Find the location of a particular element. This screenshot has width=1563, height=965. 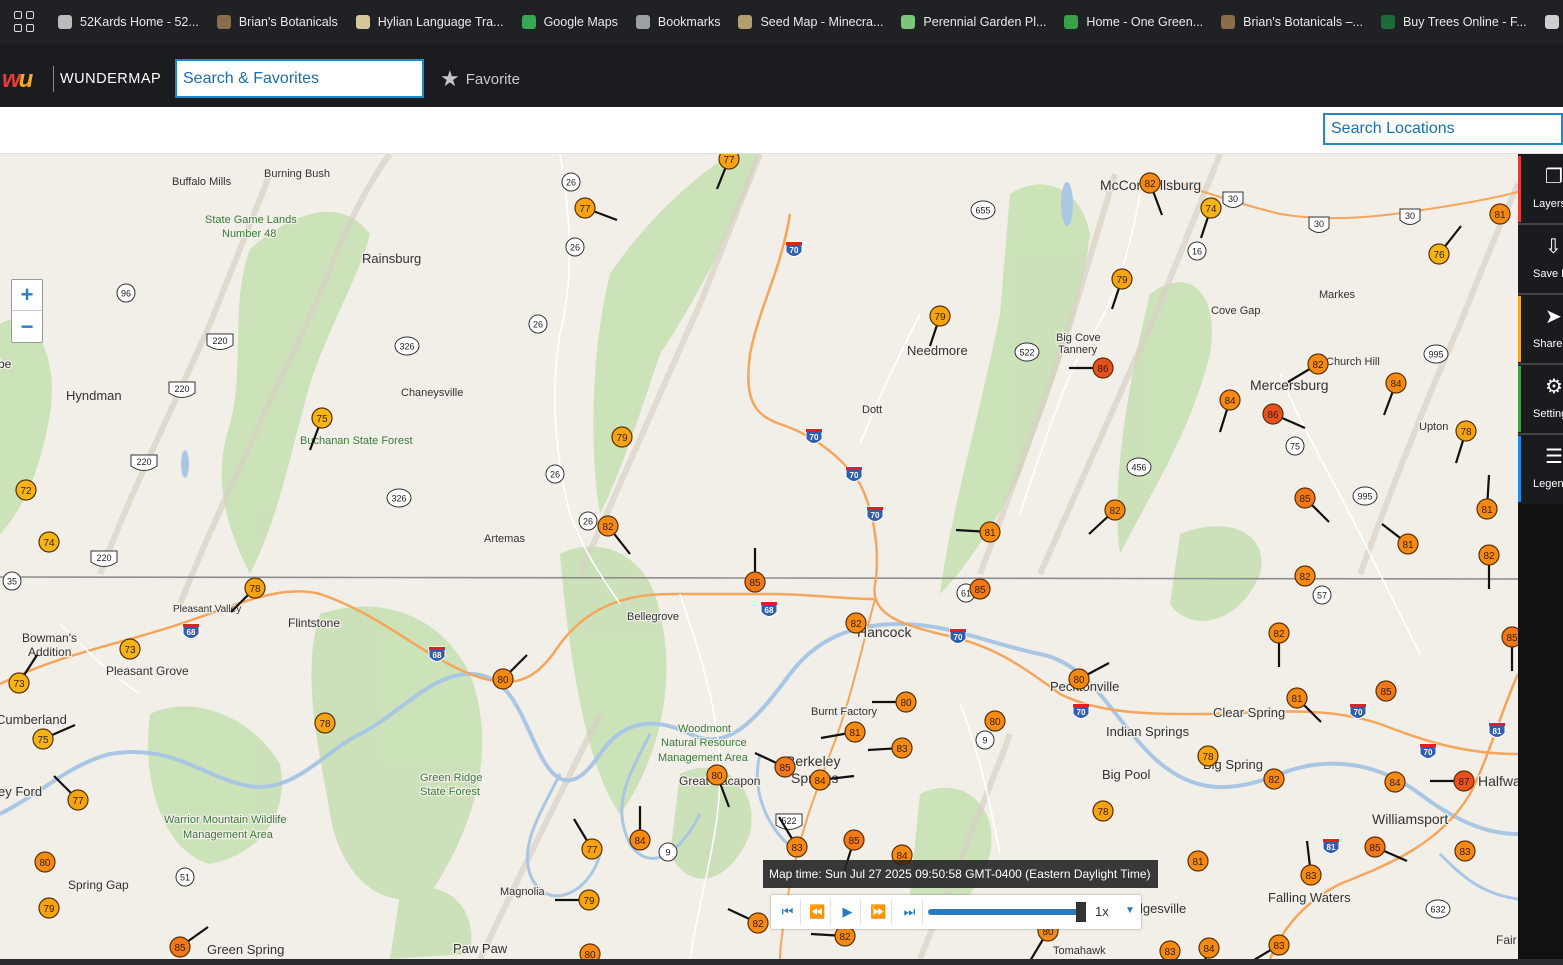

step-forward-button: ⏩ is located at coordinates (879, 912).